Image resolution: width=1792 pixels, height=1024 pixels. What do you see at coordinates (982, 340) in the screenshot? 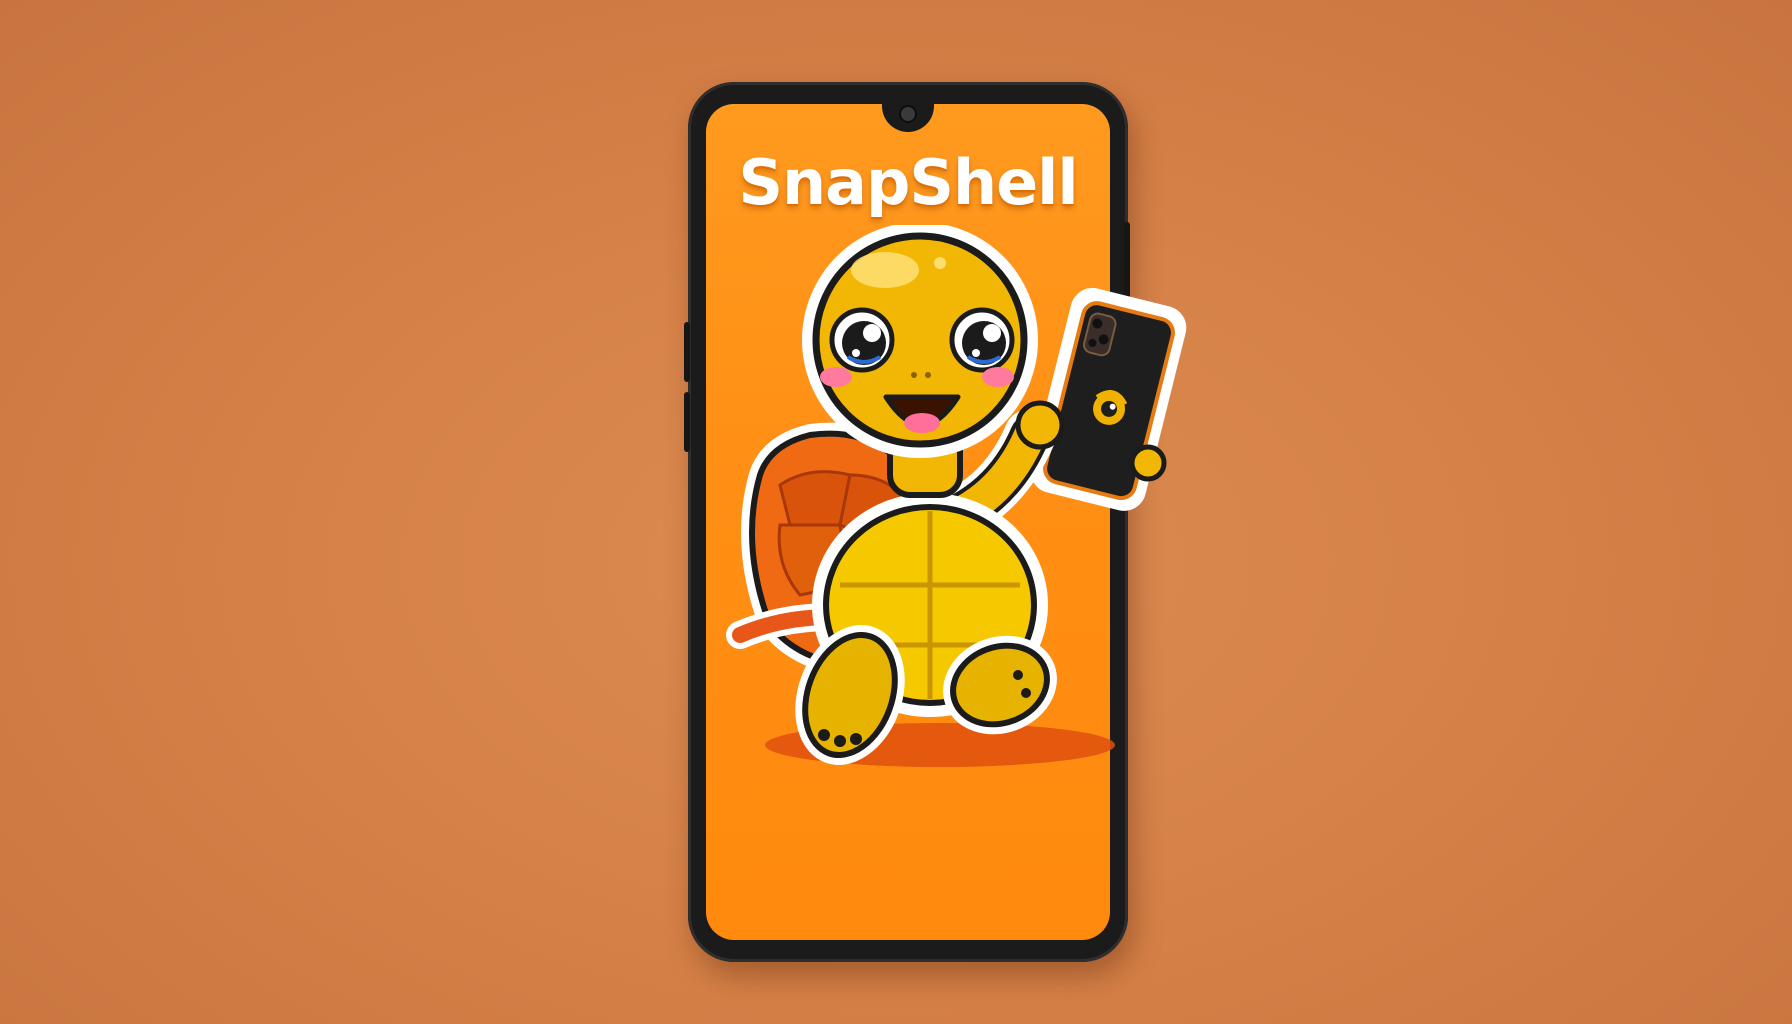
I see `turtle-right-eye` at bounding box center [982, 340].